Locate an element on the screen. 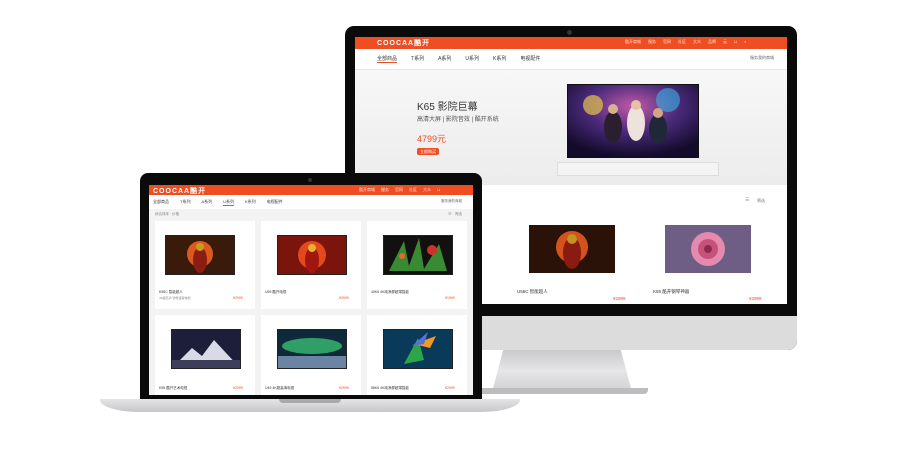  product-card: U49 4K超高清电视 ¥2999 is located at coordinates (311, 355).